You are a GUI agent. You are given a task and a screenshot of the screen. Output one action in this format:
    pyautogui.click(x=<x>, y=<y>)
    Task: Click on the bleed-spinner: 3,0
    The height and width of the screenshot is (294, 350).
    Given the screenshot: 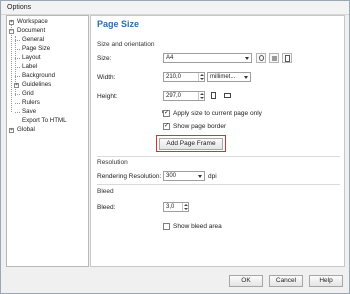 What is the action you would take?
    pyautogui.click(x=176, y=207)
    